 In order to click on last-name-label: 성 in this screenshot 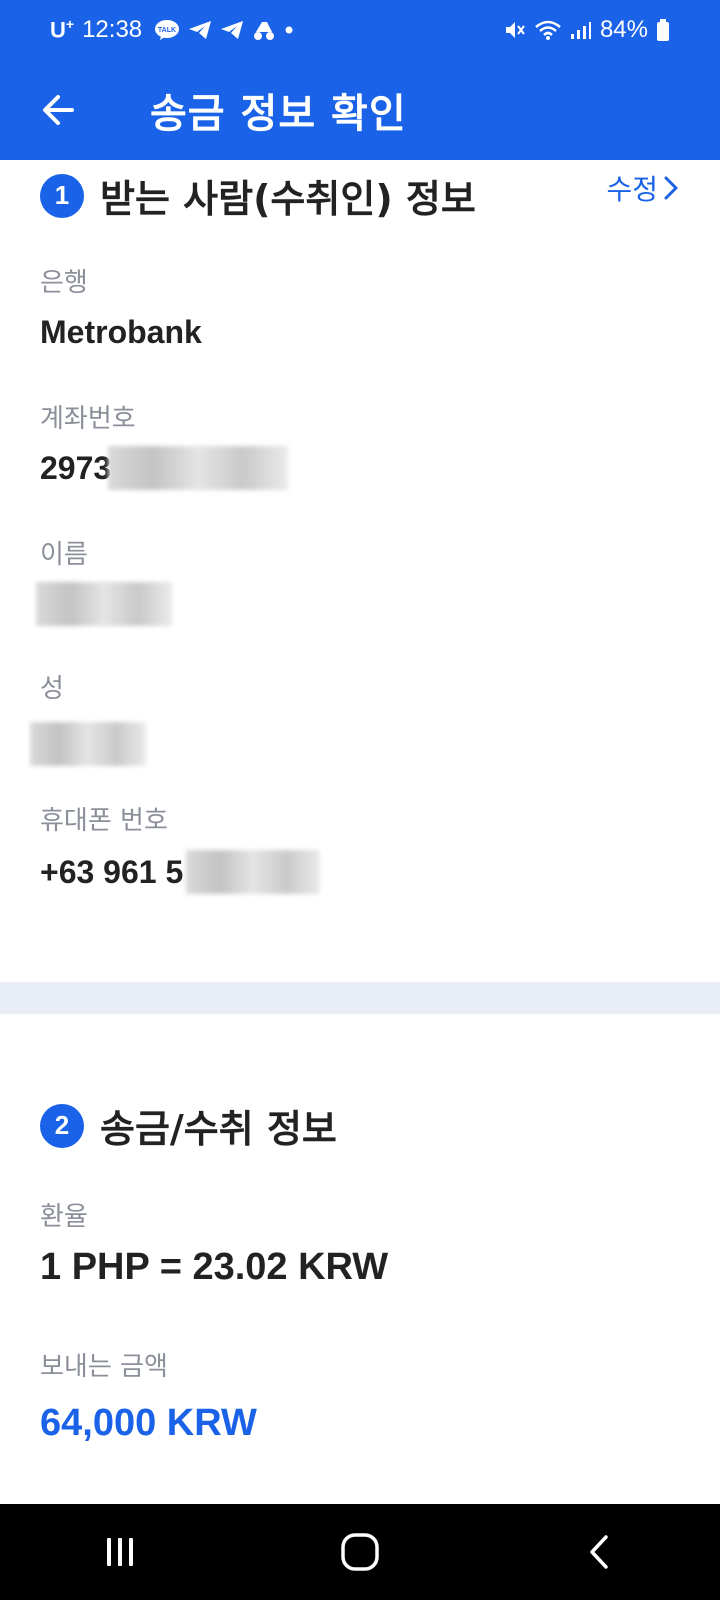, I will do `click(52, 689)`.